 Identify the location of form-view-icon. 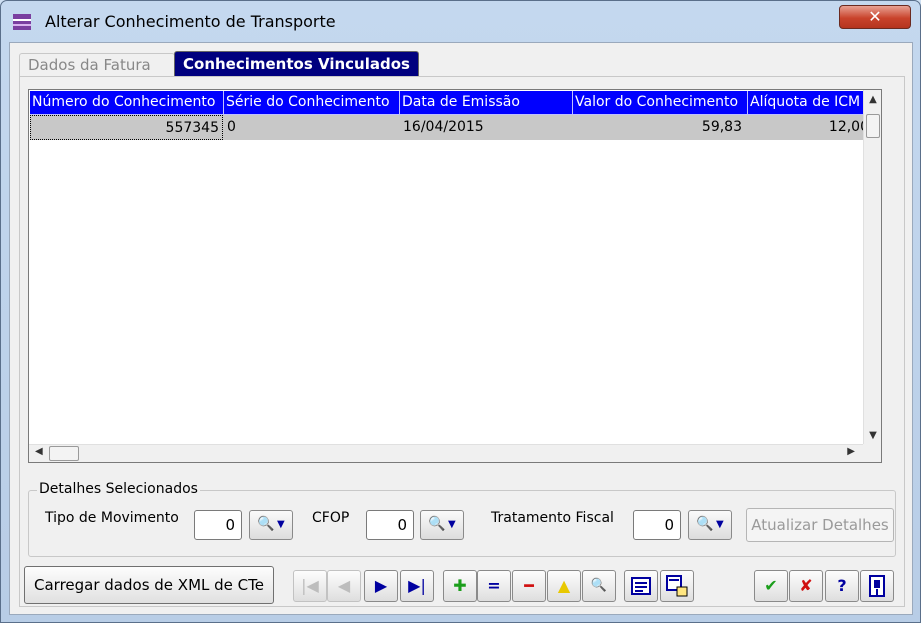
(641, 586).